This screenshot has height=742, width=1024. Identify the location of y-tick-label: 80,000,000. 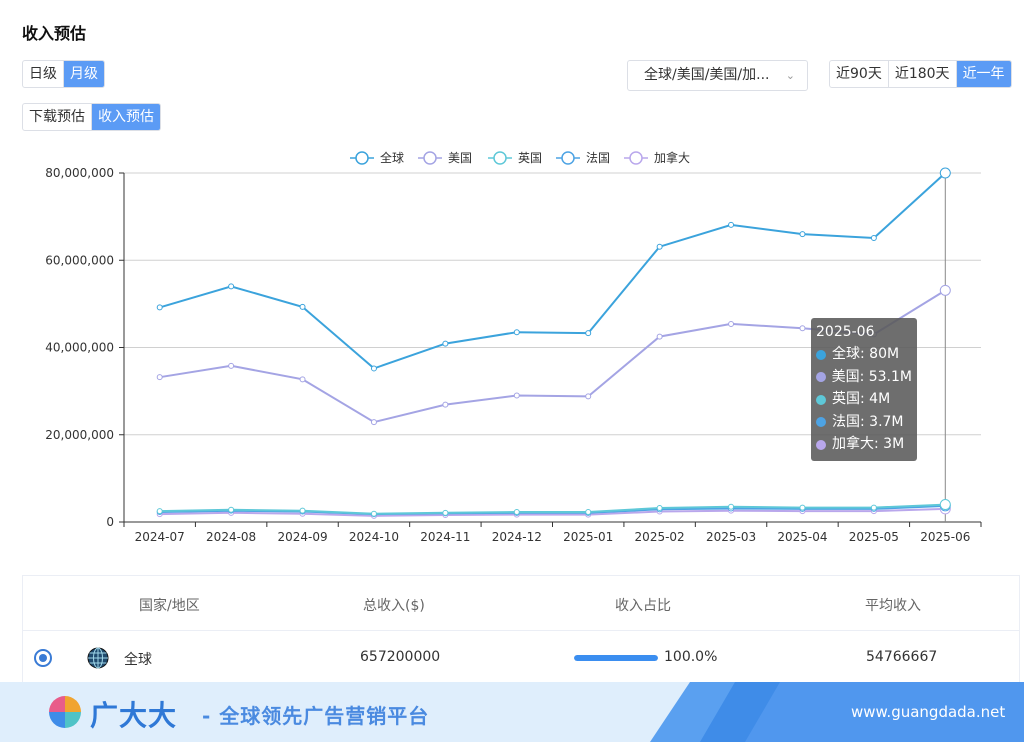
(79, 173).